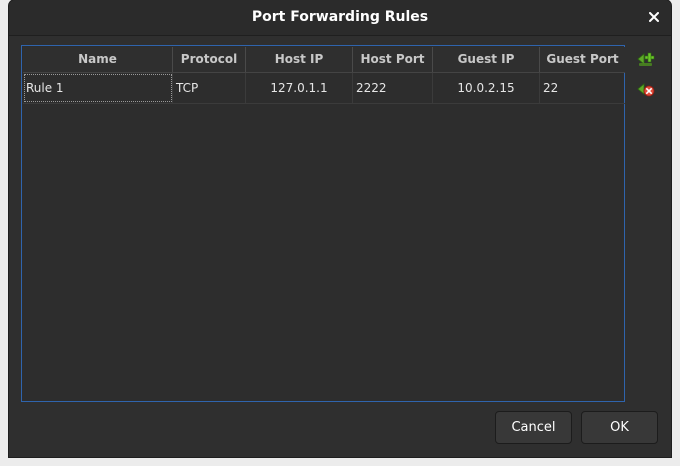 Image resolution: width=680 pixels, height=466 pixels. What do you see at coordinates (582, 88) in the screenshot?
I see `cell-guest-port: 22` at bounding box center [582, 88].